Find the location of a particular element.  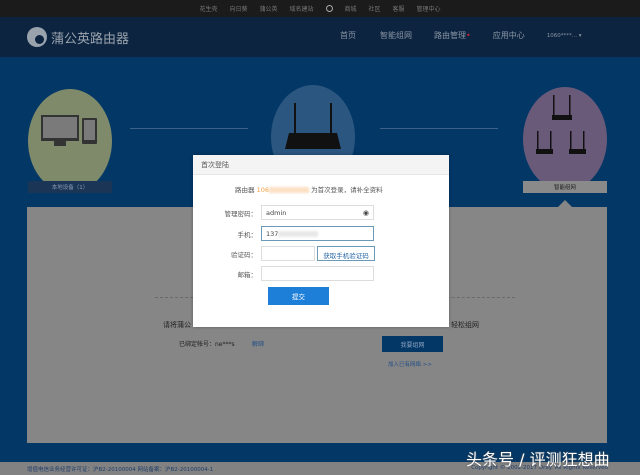

password-value: admin is located at coordinates (276, 213).